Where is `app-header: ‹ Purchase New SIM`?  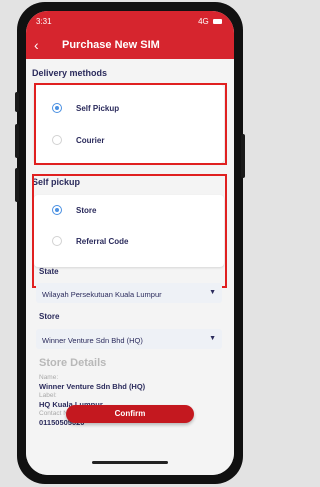 app-header: ‹ Purchase New SIM is located at coordinates (130, 46).